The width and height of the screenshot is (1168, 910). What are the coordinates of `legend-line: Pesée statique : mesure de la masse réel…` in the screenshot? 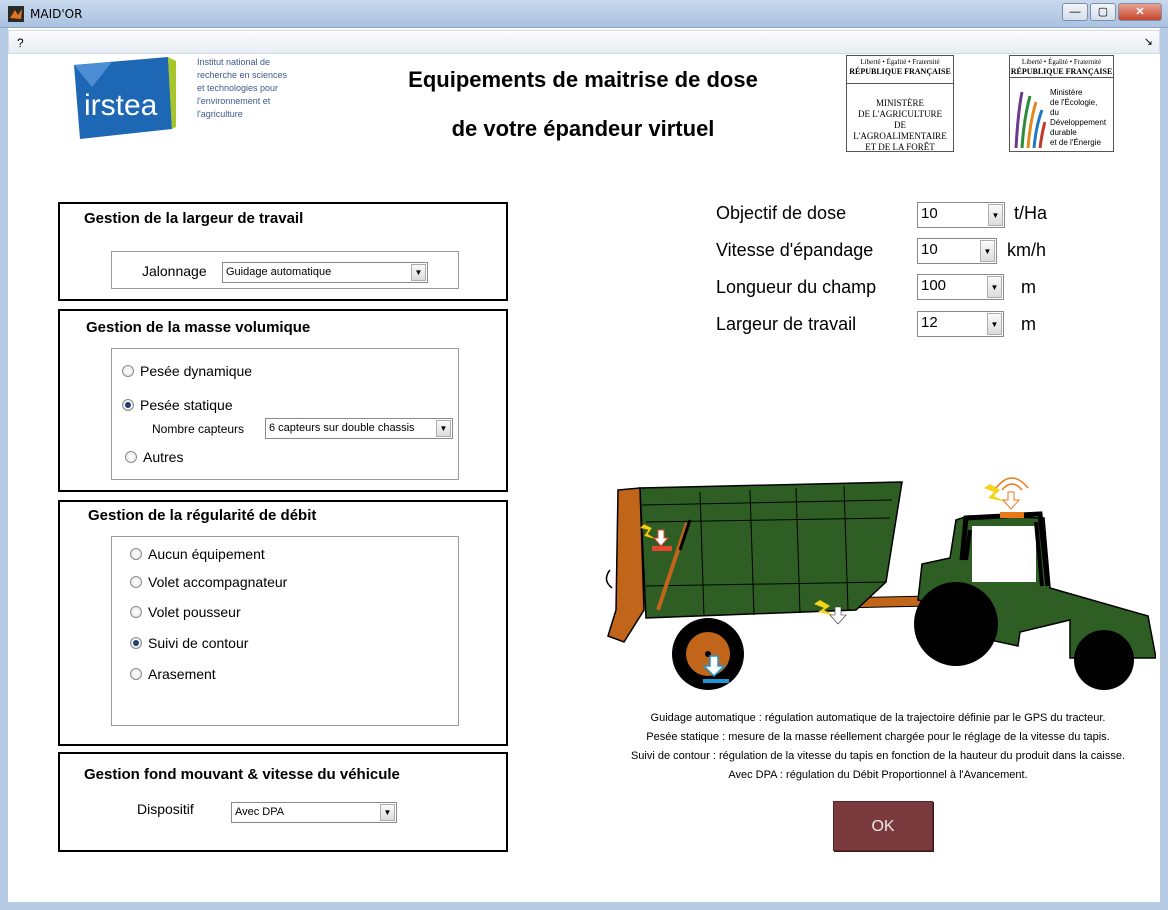 It's located at (878, 737).